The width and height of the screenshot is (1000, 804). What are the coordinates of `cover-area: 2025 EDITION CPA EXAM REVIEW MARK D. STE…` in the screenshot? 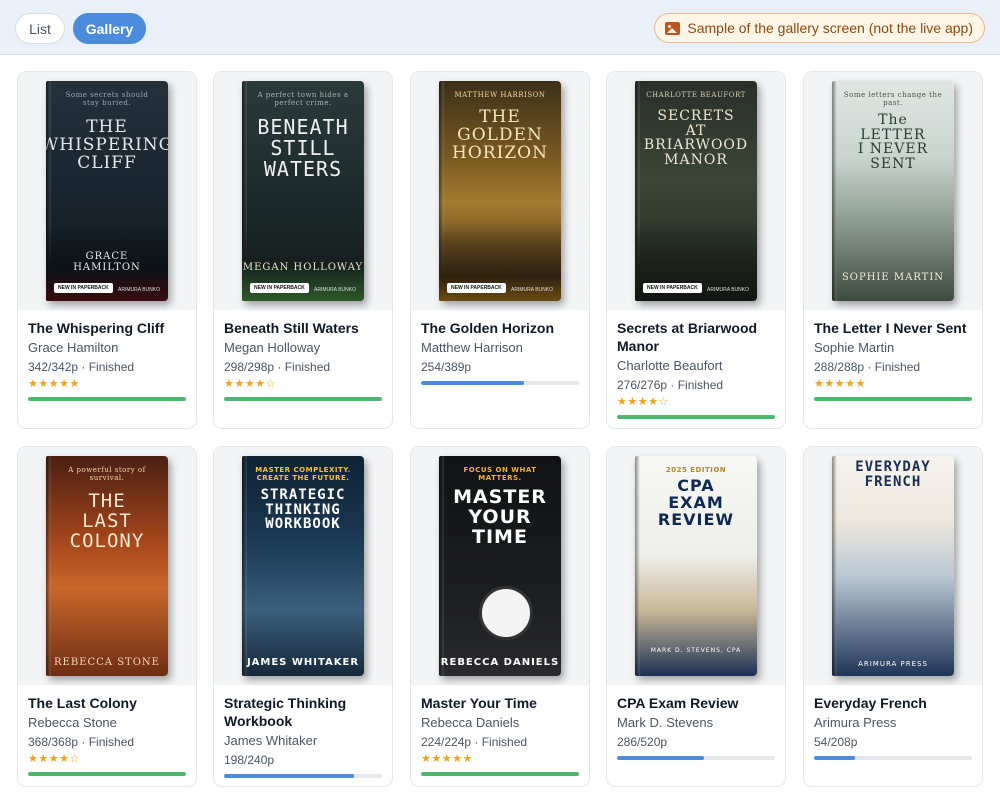 It's located at (696, 566).